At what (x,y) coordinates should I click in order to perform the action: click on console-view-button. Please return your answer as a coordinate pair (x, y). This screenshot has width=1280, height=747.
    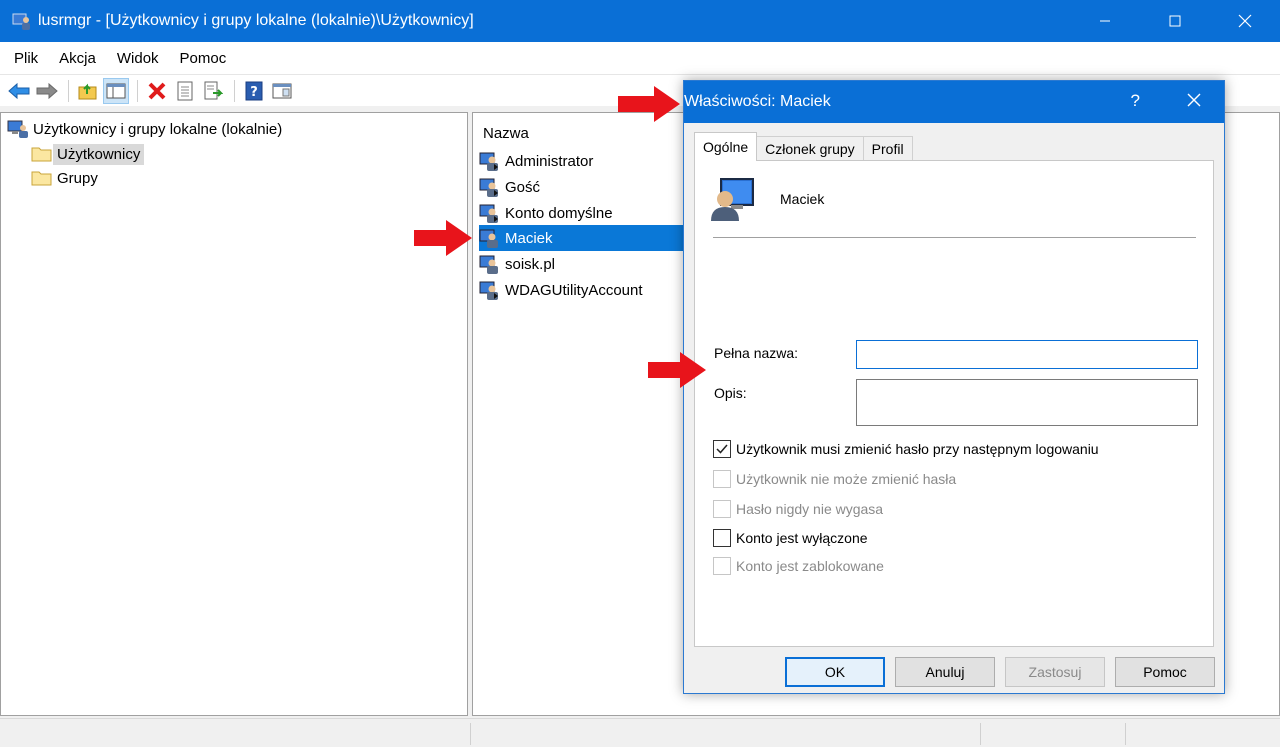
    Looking at the image, I should click on (282, 91).